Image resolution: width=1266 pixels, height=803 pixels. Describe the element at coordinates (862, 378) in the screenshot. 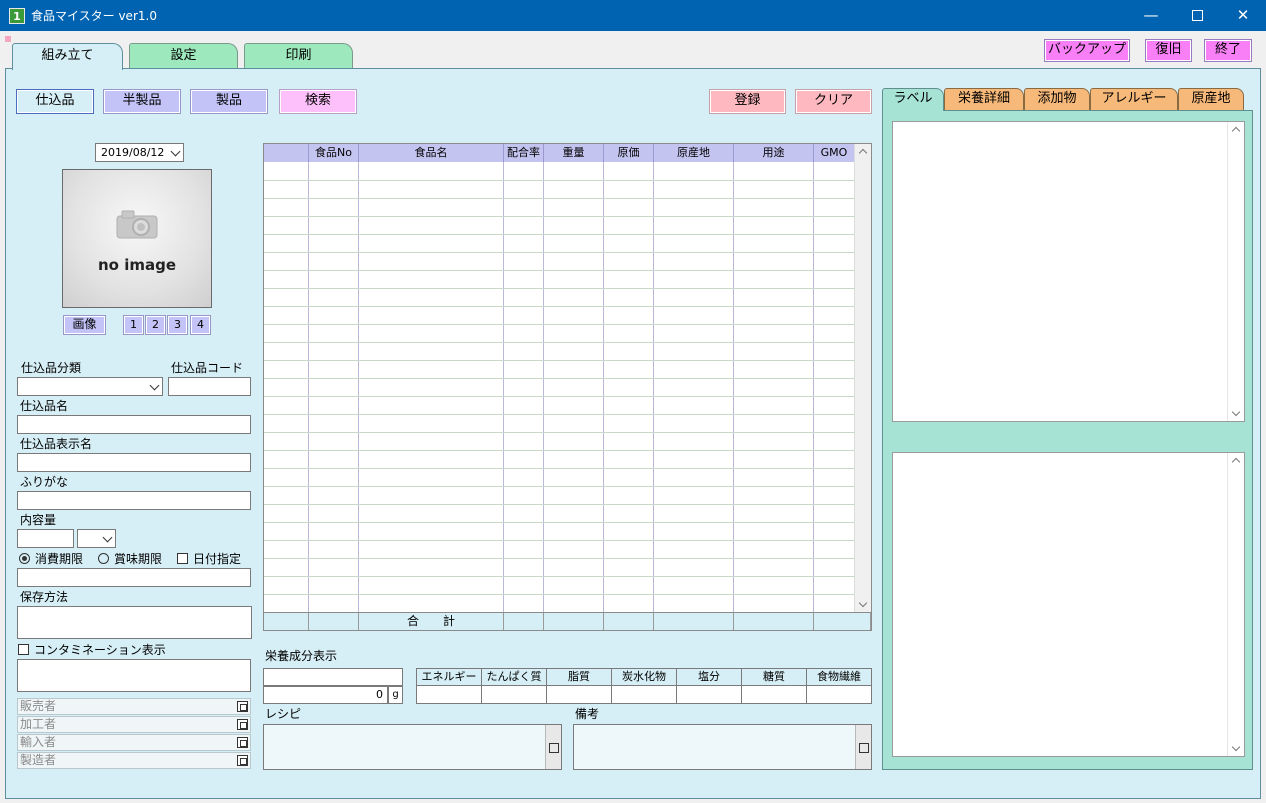

I see `grid-scrollbar` at that location.